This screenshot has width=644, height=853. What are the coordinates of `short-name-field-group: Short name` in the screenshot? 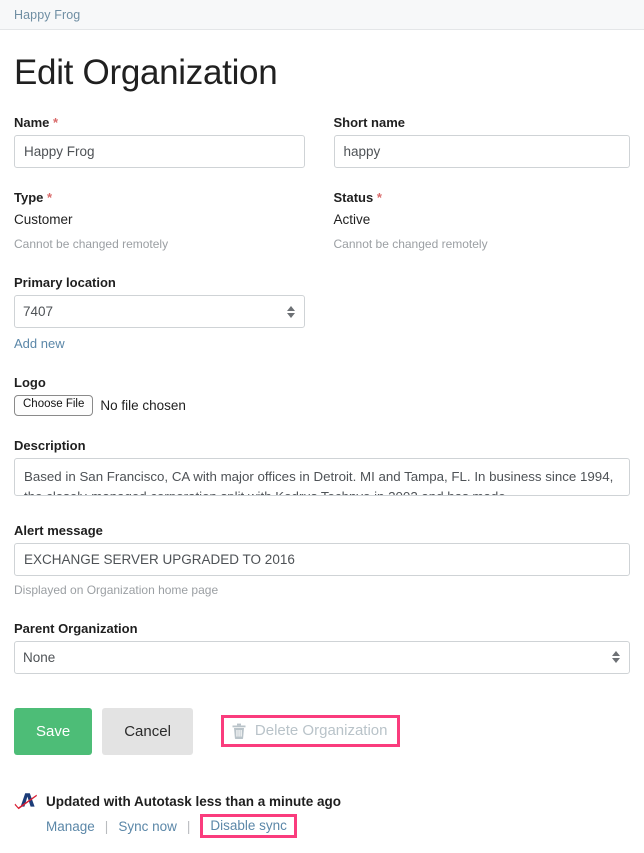 It's located at (481, 141).